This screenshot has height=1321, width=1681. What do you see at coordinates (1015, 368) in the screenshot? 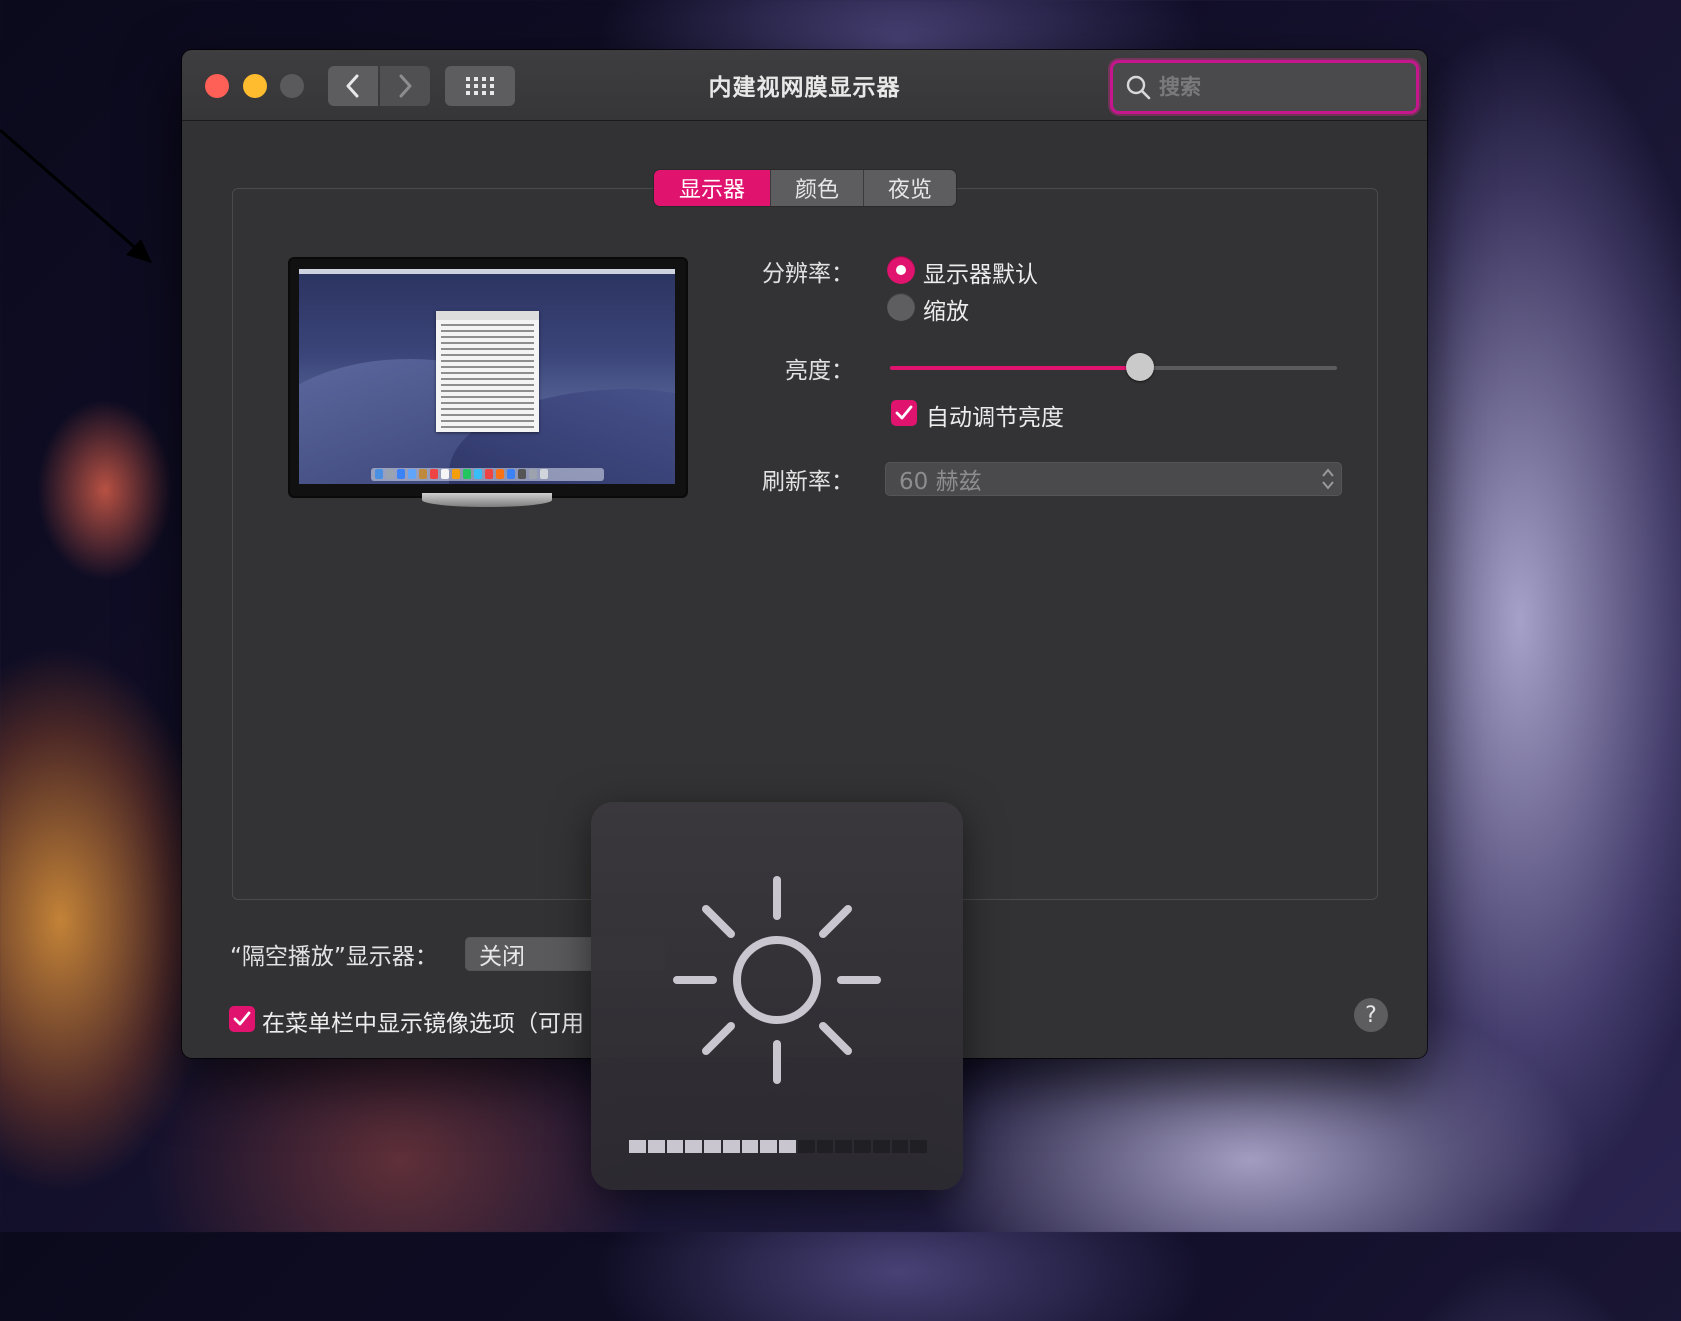
I see `brightness-slider-fill` at bounding box center [1015, 368].